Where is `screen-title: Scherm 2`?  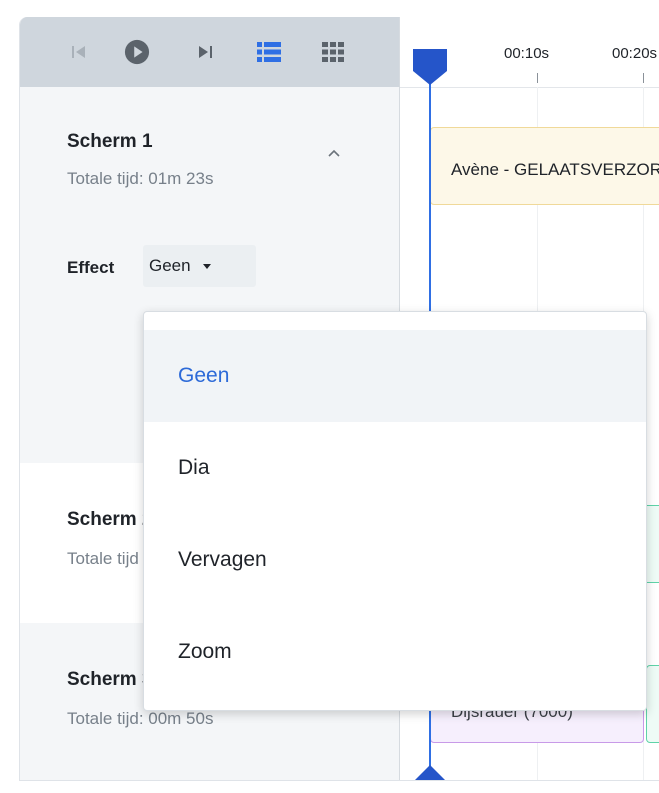 screen-title: Scherm 2 is located at coordinates (110, 519).